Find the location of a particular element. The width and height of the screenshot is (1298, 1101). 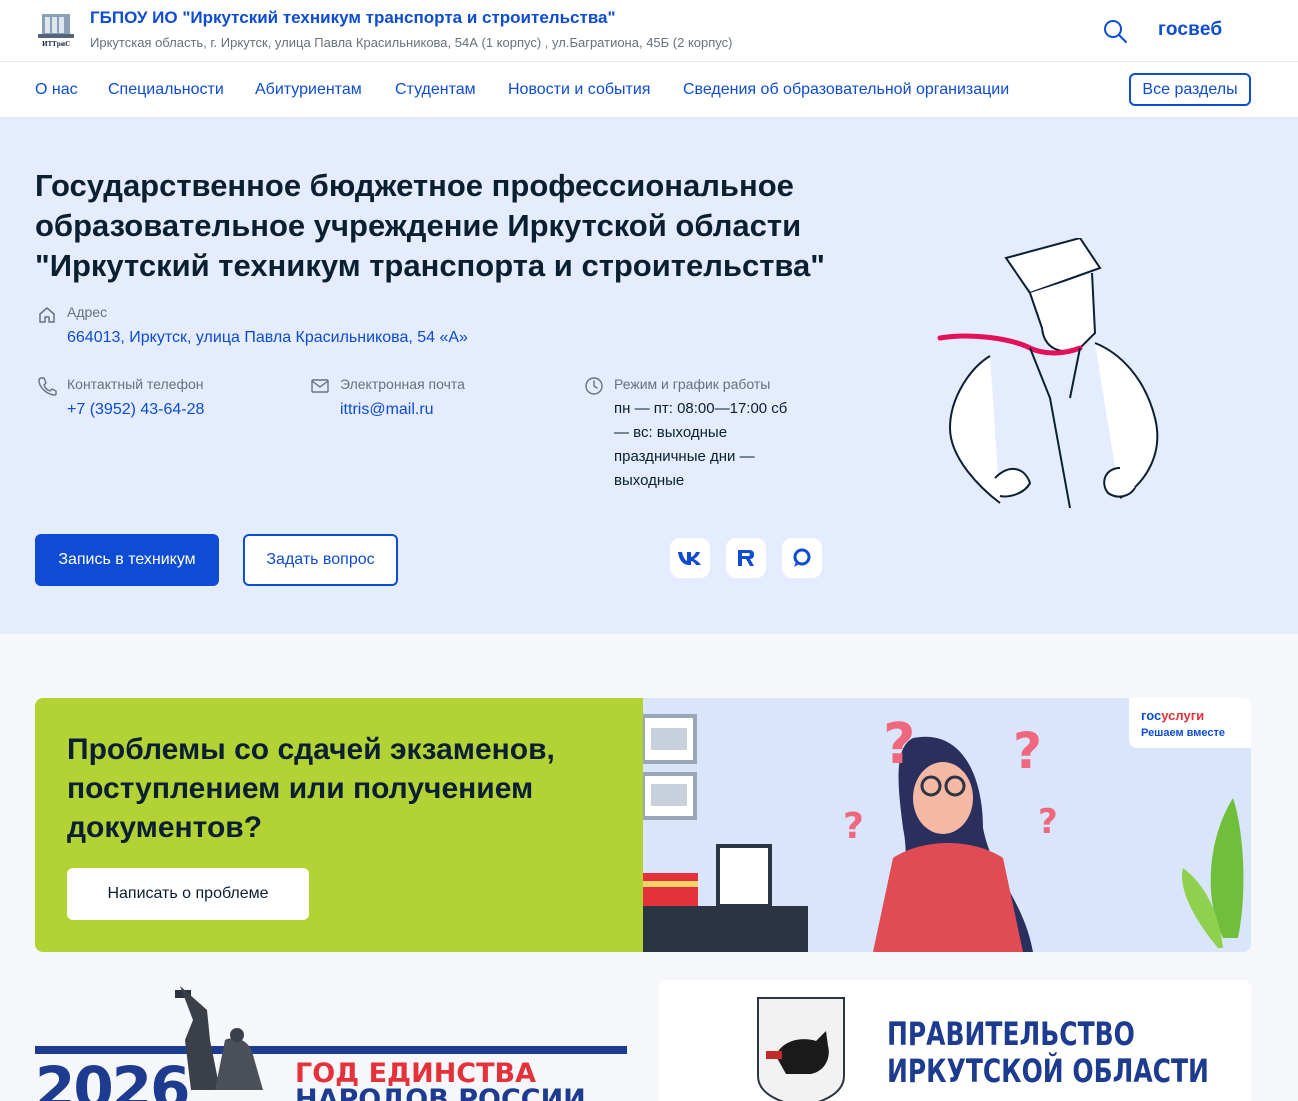

irkutsk-government-title: ПРАВИТЕЛЬСТВО ИРКУТСКОЙ ОБЛАСТИ is located at coordinates (1048, 1052).